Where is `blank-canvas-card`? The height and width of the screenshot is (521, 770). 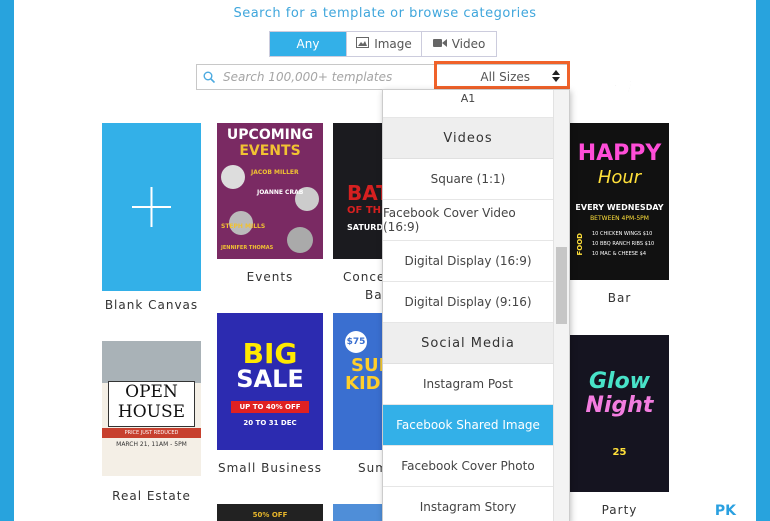 blank-canvas-card is located at coordinates (151, 207).